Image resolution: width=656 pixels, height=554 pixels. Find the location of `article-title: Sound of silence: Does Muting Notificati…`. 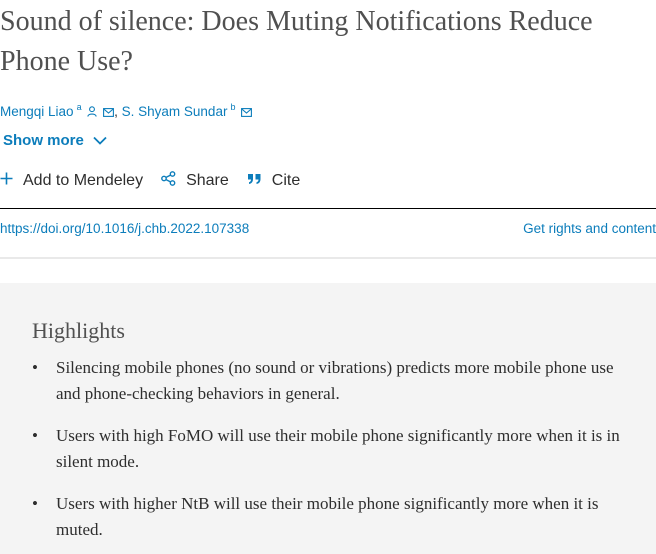

article-title: Sound of silence: Does Muting Notificati… is located at coordinates (296, 41).